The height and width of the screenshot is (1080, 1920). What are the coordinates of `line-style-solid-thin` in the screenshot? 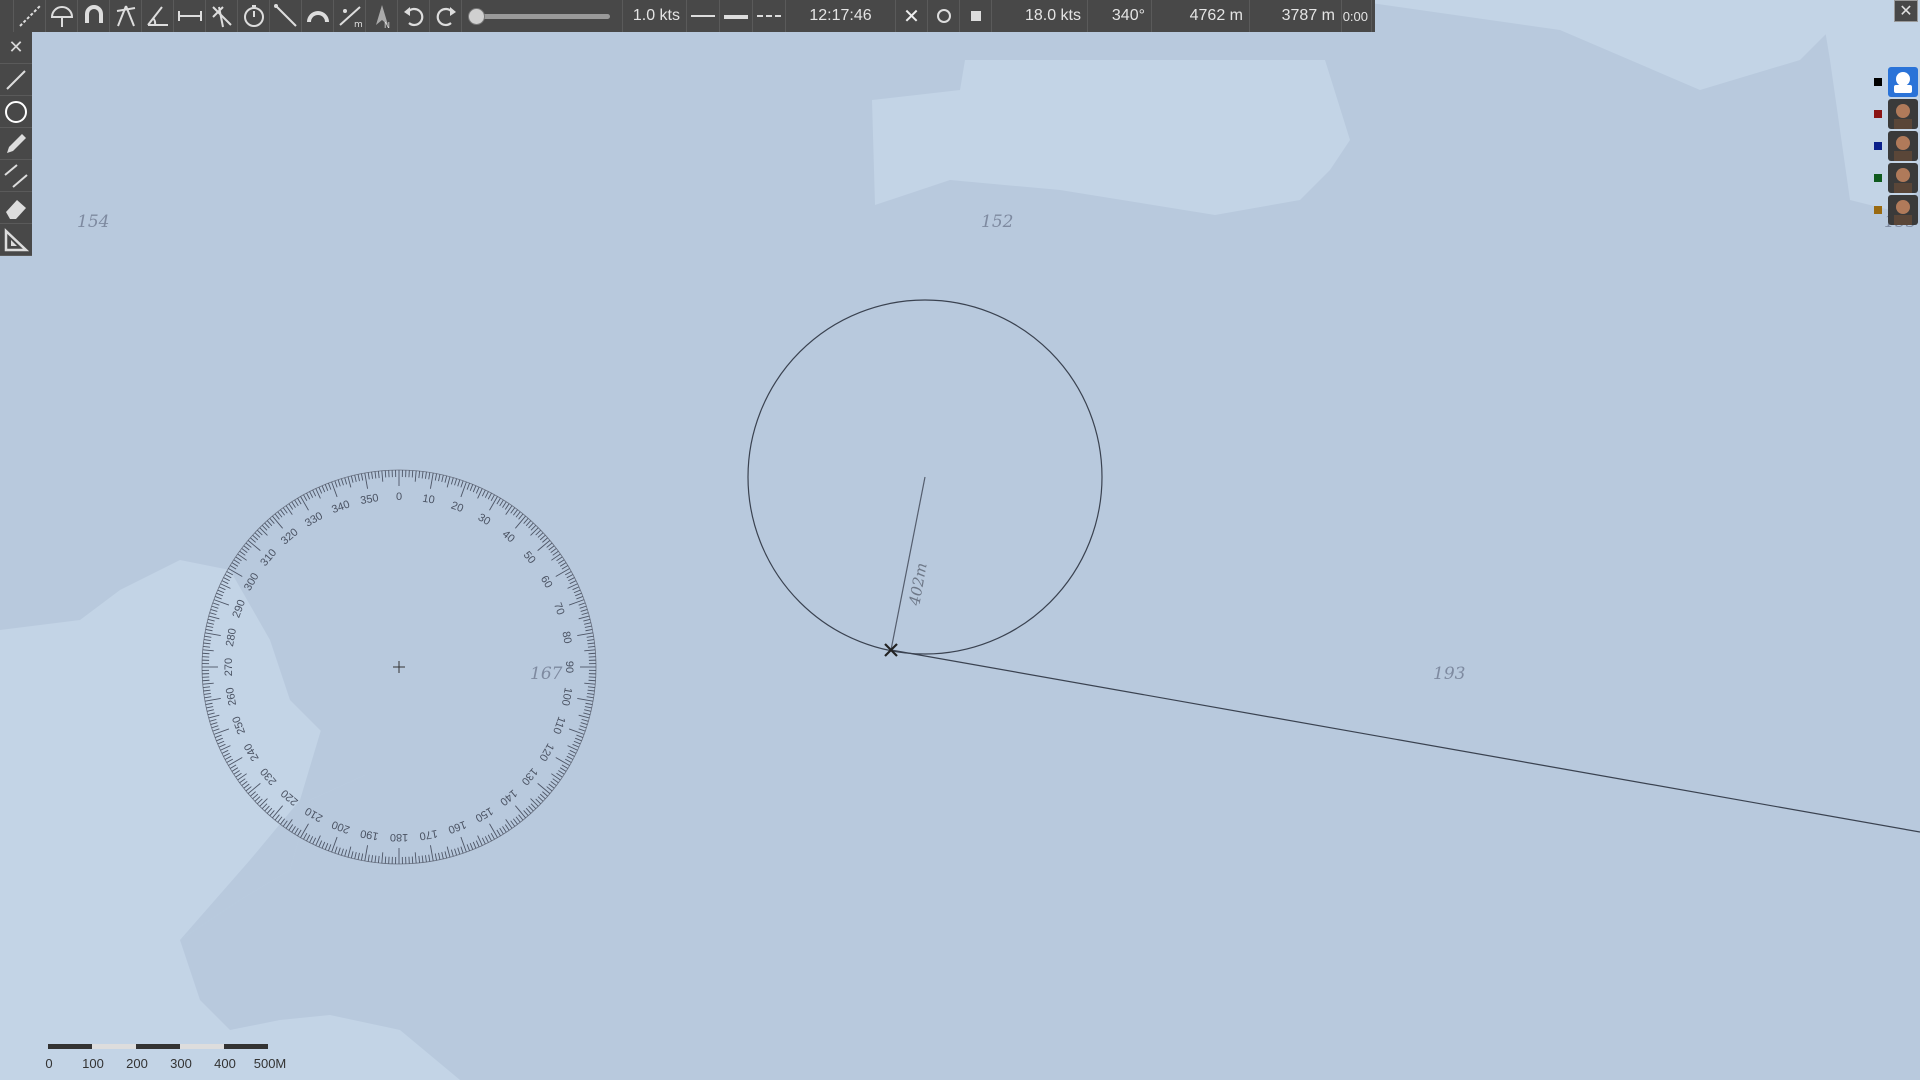 It's located at (703, 16).